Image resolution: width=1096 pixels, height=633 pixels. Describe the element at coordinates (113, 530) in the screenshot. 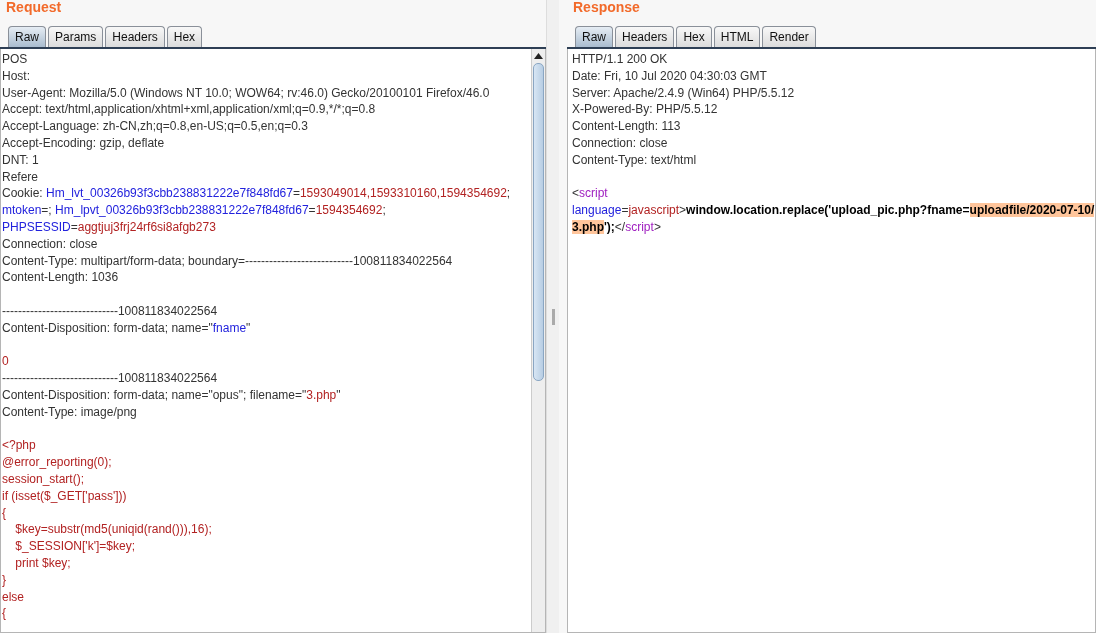

I see `code-line: $key=substr(md5(uniqid(rand())),16);` at that location.